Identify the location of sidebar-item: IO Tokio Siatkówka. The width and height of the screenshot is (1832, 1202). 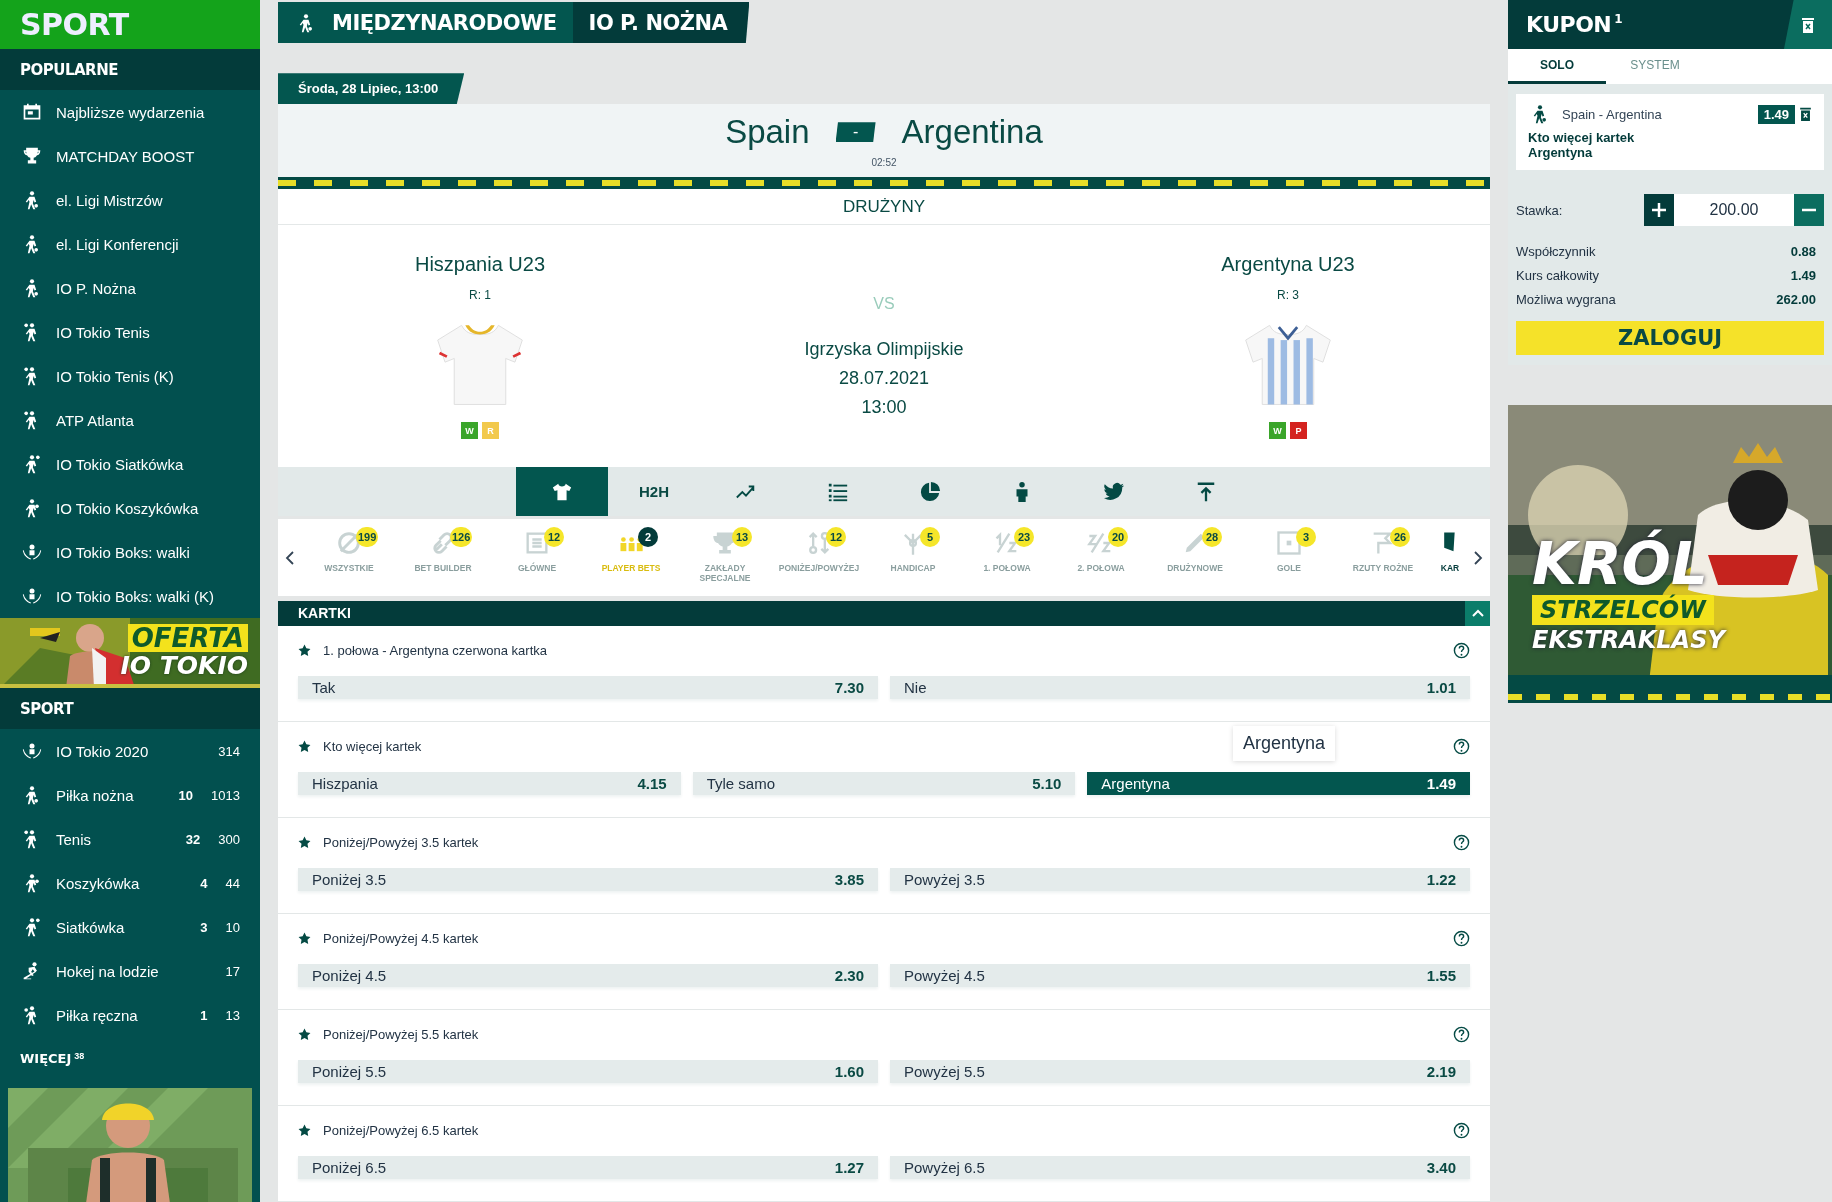
(130, 464).